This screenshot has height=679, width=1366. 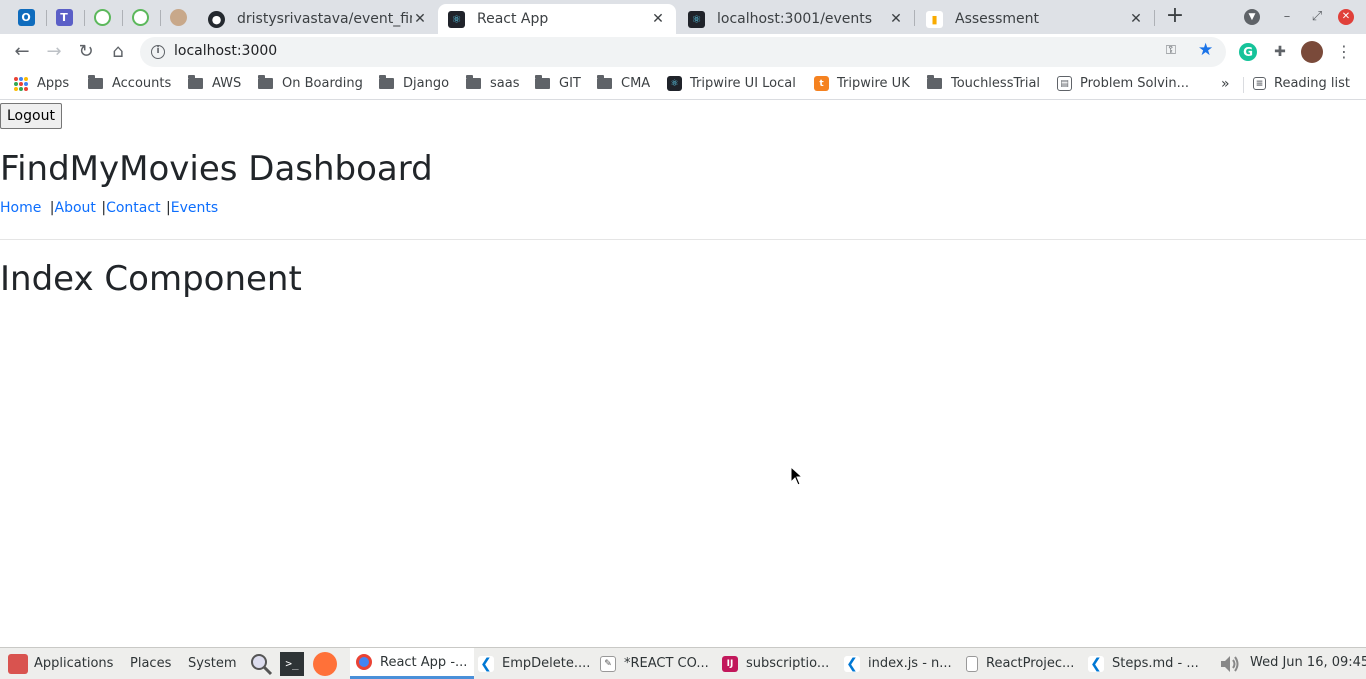 What do you see at coordinates (1205, 50) in the screenshot?
I see `bookmark-star-icon: ★` at bounding box center [1205, 50].